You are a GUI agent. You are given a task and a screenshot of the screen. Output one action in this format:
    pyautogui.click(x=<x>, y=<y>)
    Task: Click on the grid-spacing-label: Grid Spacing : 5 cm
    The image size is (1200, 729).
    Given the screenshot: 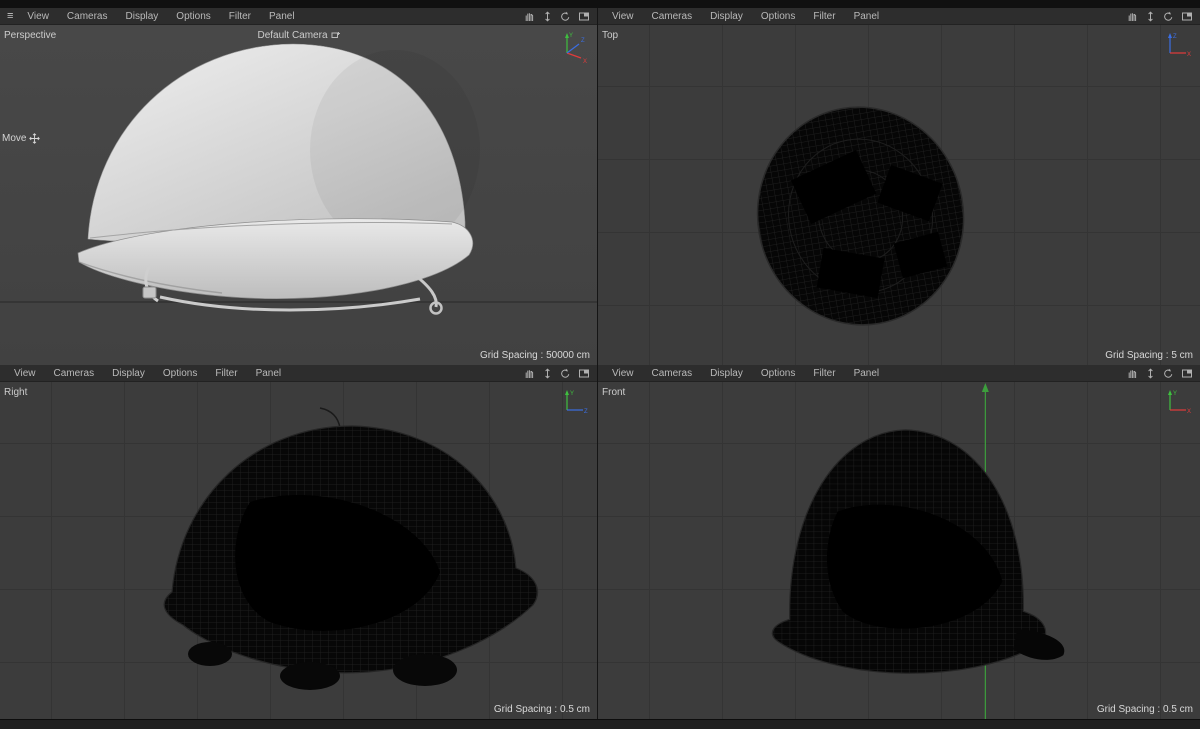 What is the action you would take?
    pyautogui.click(x=1149, y=355)
    